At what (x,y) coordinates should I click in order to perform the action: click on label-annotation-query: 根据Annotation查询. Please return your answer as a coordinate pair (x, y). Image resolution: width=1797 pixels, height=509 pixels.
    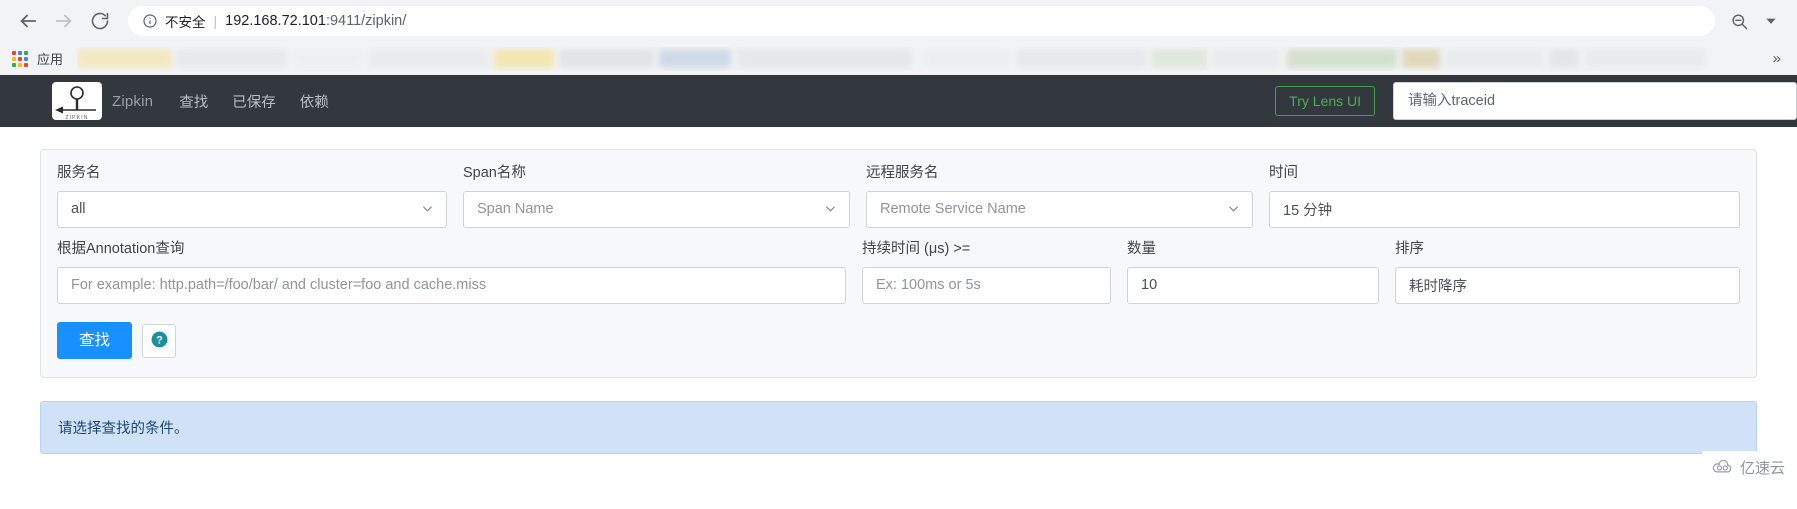
    Looking at the image, I should click on (121, 248).